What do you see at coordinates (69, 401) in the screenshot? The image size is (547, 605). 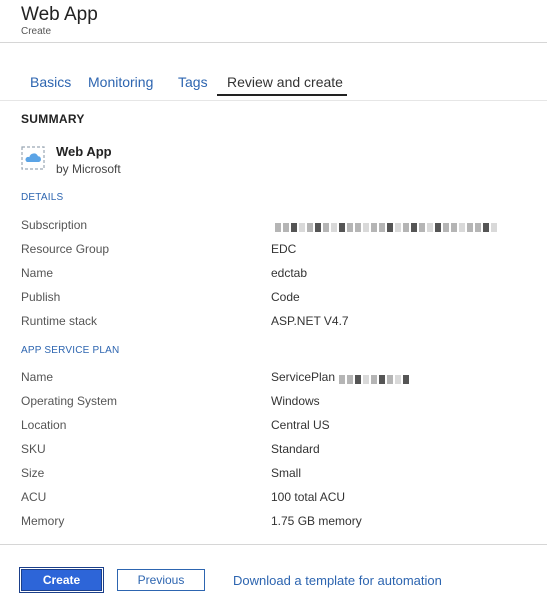 I see `plan-label: Operating System` at bounding box center [69, 401].